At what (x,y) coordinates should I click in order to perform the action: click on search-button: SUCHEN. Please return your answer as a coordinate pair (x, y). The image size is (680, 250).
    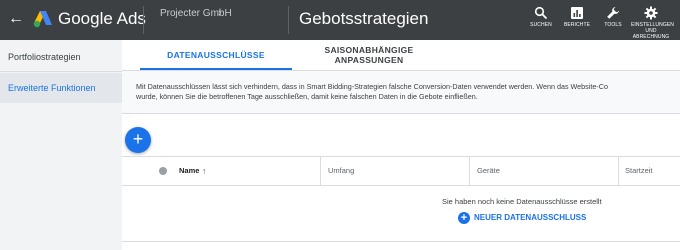
    Looking at the image, I should click on (541, 20).